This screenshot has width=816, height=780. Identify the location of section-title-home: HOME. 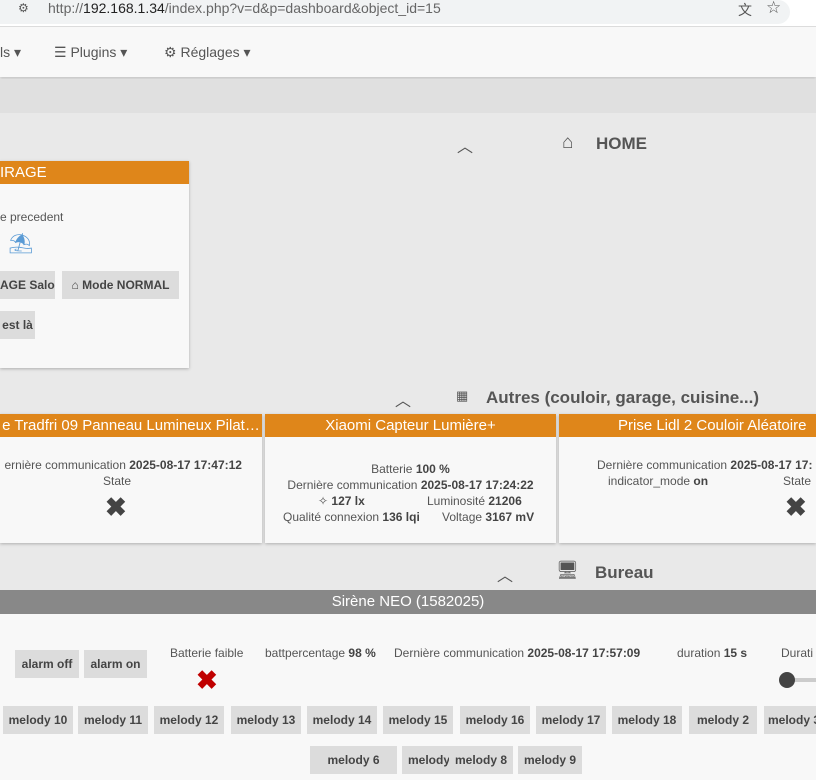
(621, 143).